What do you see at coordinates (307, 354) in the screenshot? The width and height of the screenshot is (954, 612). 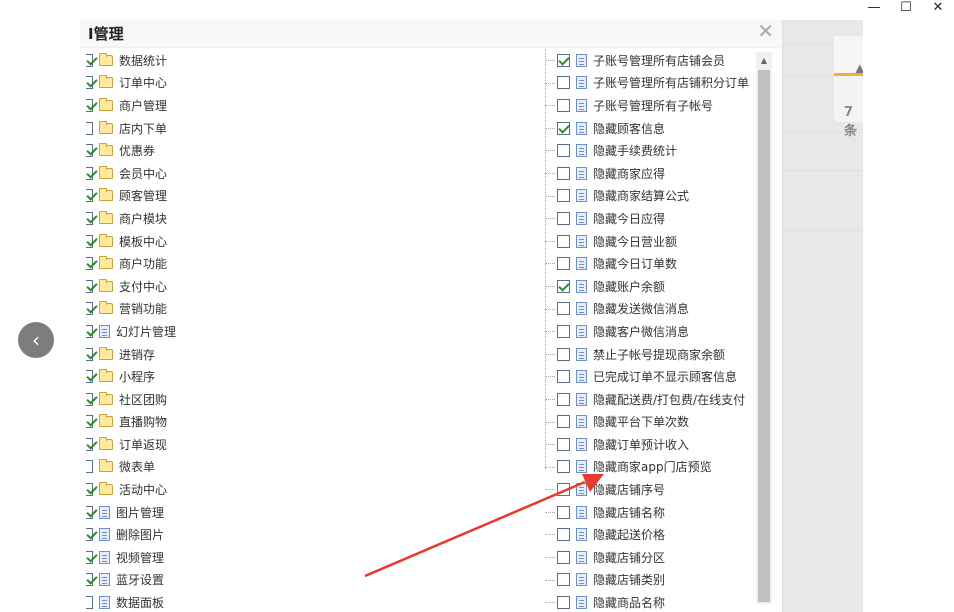 I see `tree-item: 进销存` at bounding box center [307, 354].